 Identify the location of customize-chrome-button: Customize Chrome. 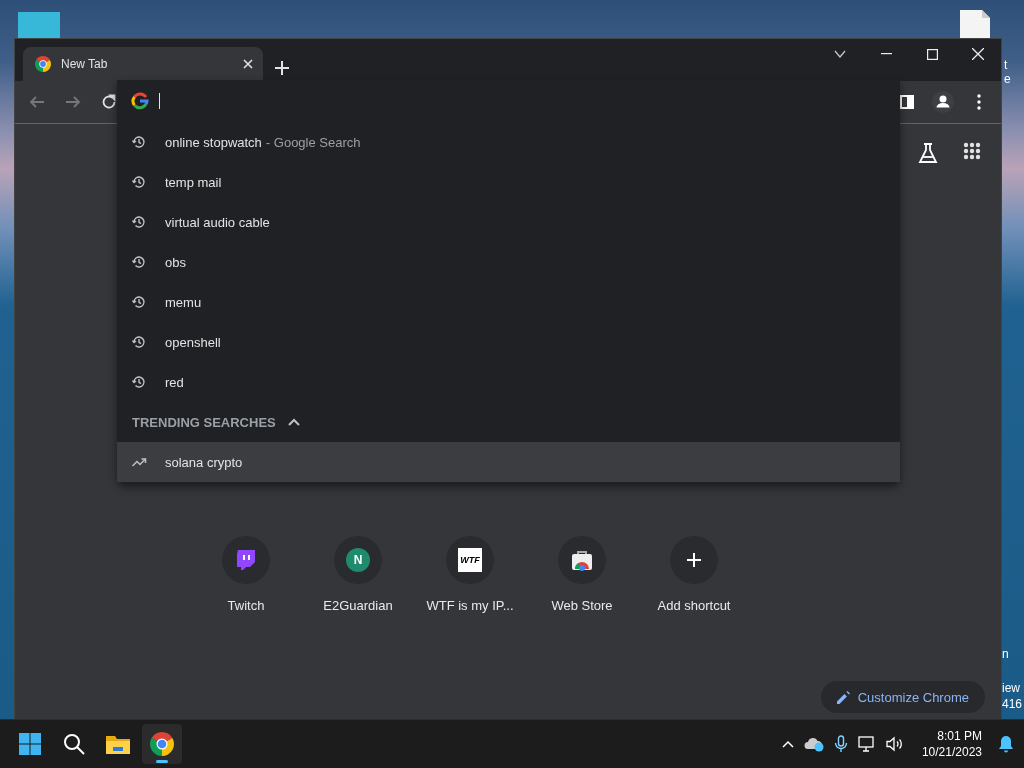
(902, 697).